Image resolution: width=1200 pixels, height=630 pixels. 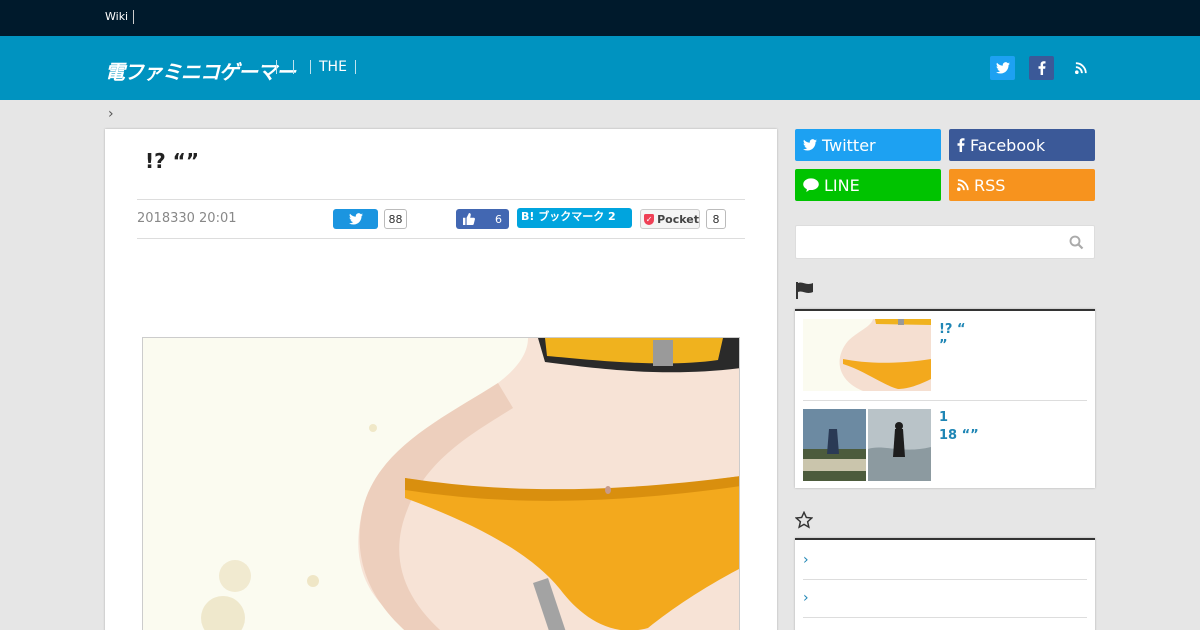 I want to click on ranking-item-2: 1 18 “”, so click(x=945, y=445).